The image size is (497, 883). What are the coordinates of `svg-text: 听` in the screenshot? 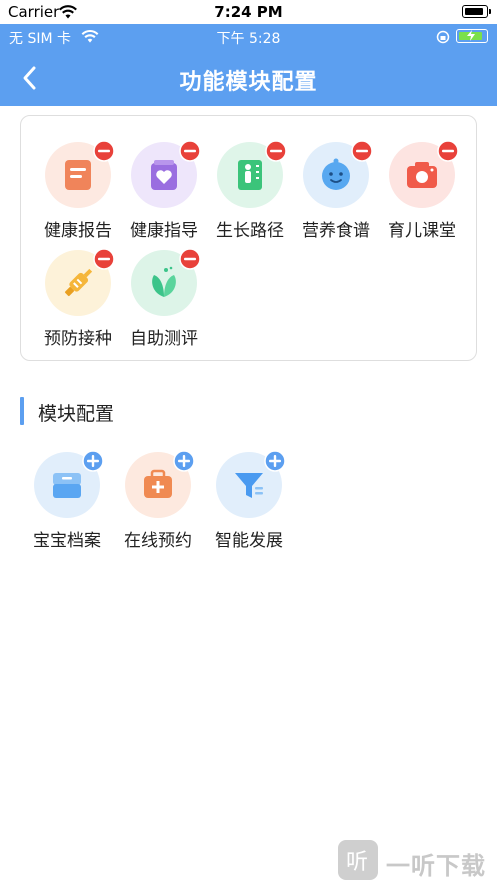 It's located at (357, 862).